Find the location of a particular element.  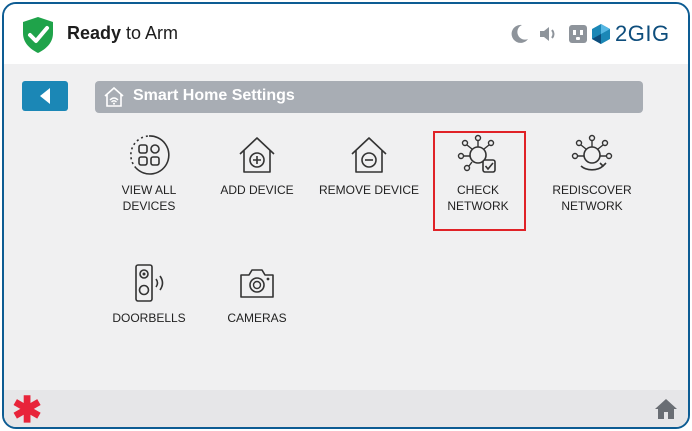

home-icon is located at coordinates (666, 409).